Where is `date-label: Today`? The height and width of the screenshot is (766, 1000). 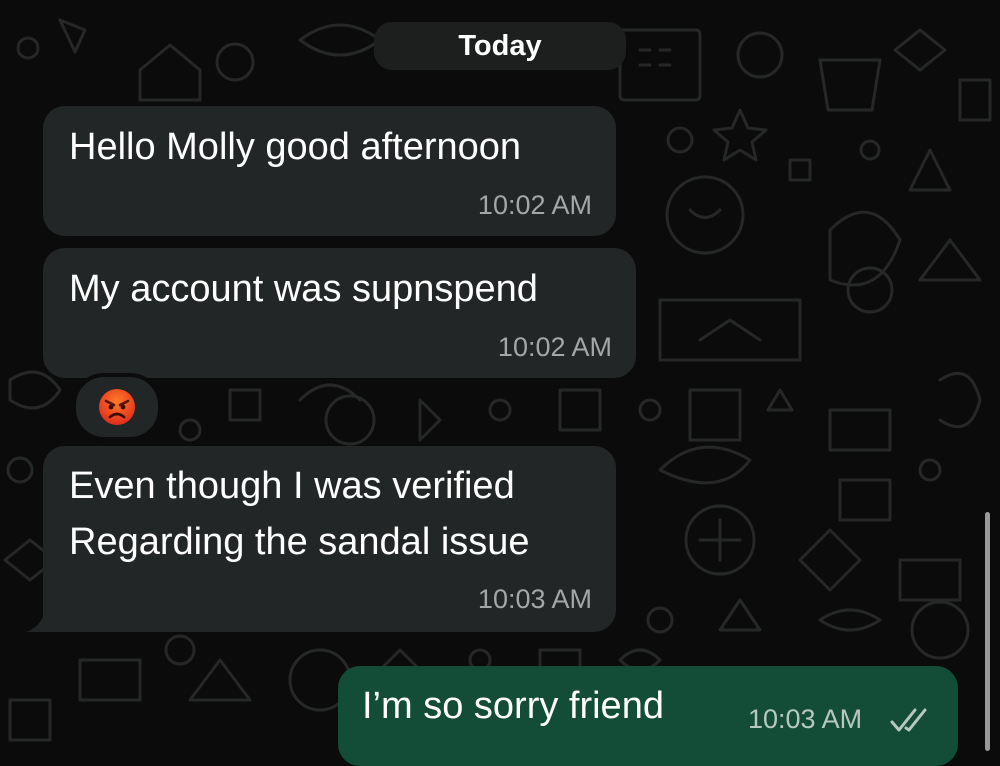 date-label: Today is located at coordinates (500, 45).